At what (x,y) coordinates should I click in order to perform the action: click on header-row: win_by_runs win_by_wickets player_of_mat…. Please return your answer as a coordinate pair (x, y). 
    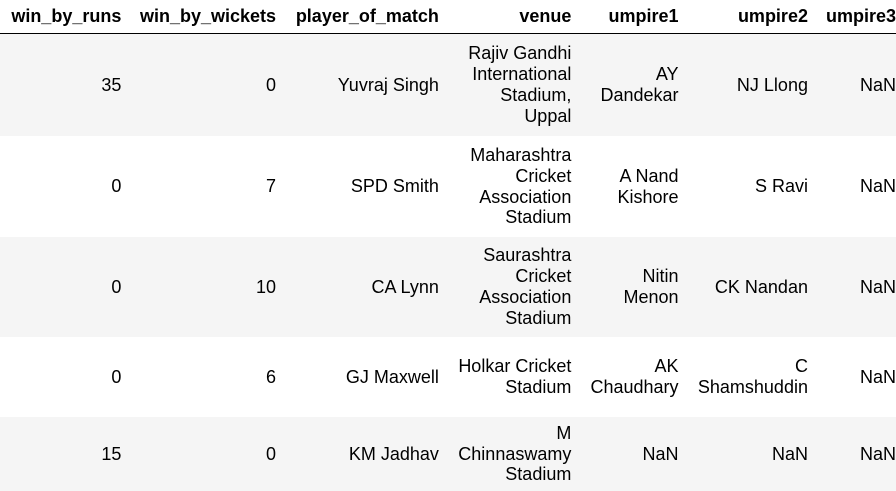
    Looking at the image, I should click on (448, 17).